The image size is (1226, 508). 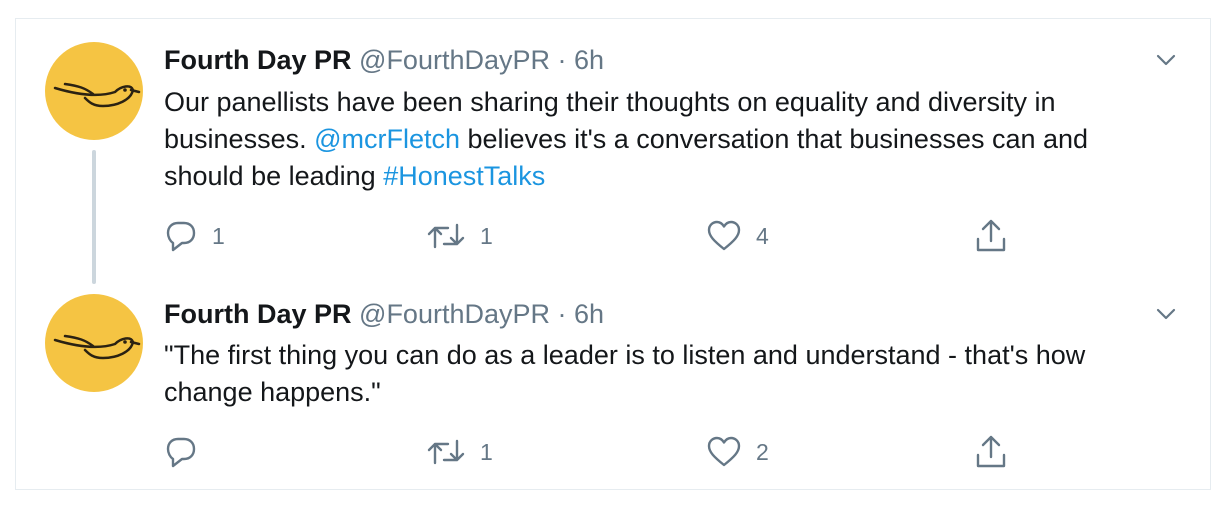 I want to click on tweet-actions: 1 2, so click(x=614, y=452).